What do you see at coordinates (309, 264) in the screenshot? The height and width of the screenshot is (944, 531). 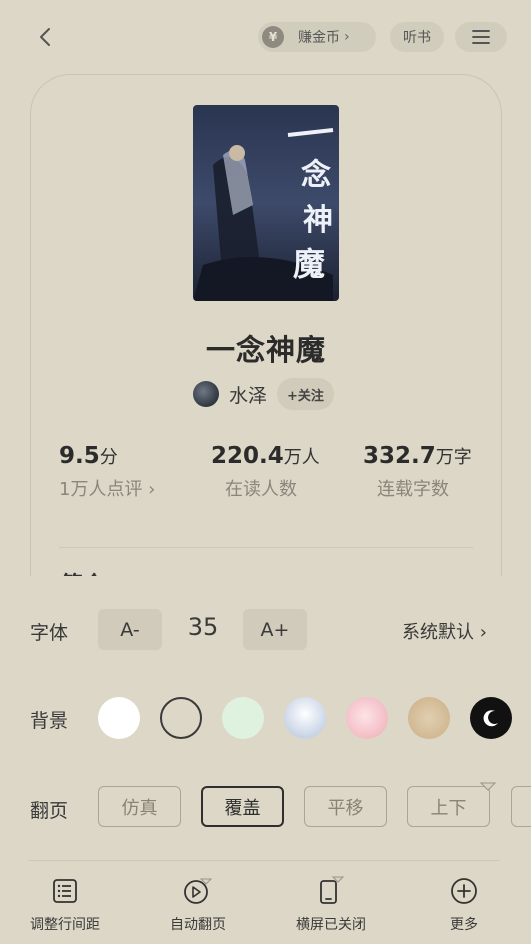 I see `svg-text: 魔` at bounding box center [309, 264].